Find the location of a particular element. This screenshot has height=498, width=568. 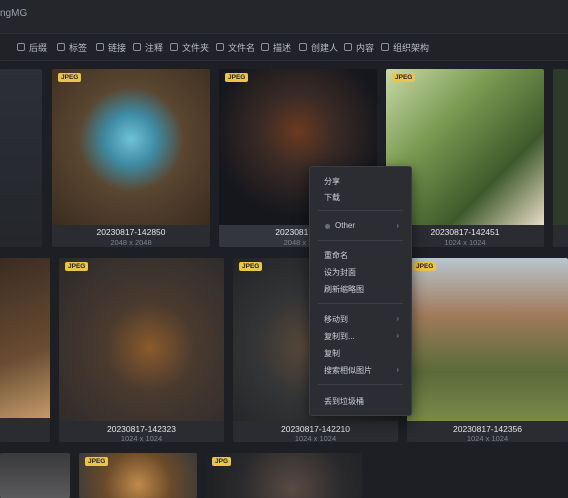

filter-org: 组织架构 is located at coordinates (405, 47).